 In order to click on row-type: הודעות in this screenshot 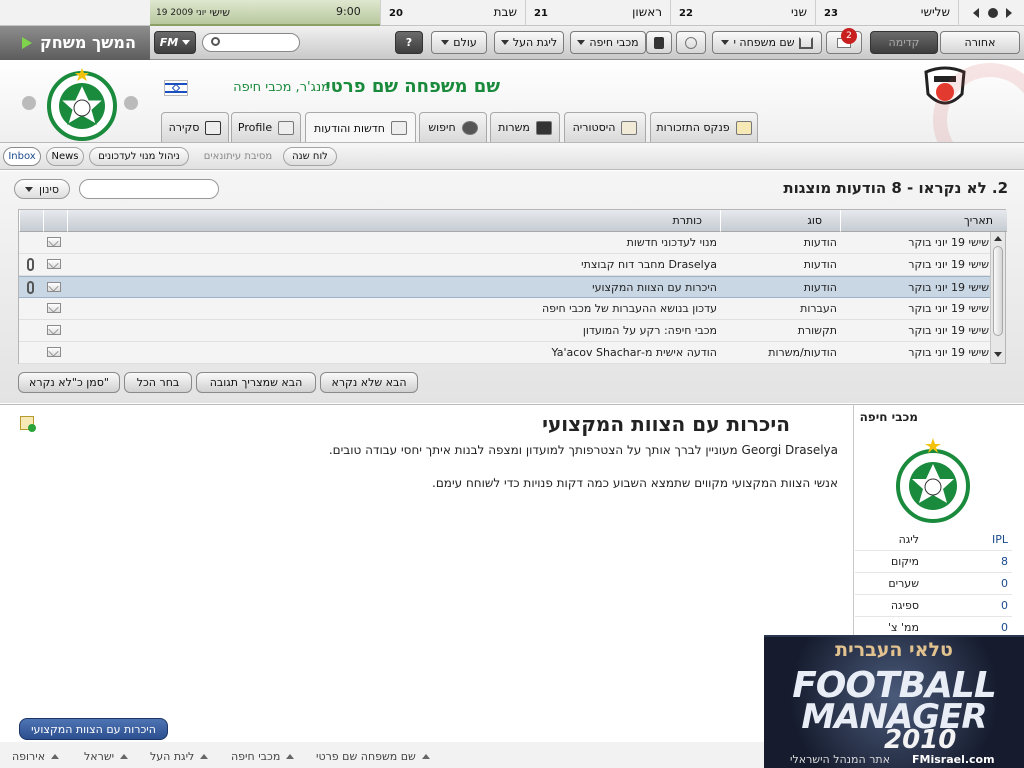, I will do `click(820, 242)`.